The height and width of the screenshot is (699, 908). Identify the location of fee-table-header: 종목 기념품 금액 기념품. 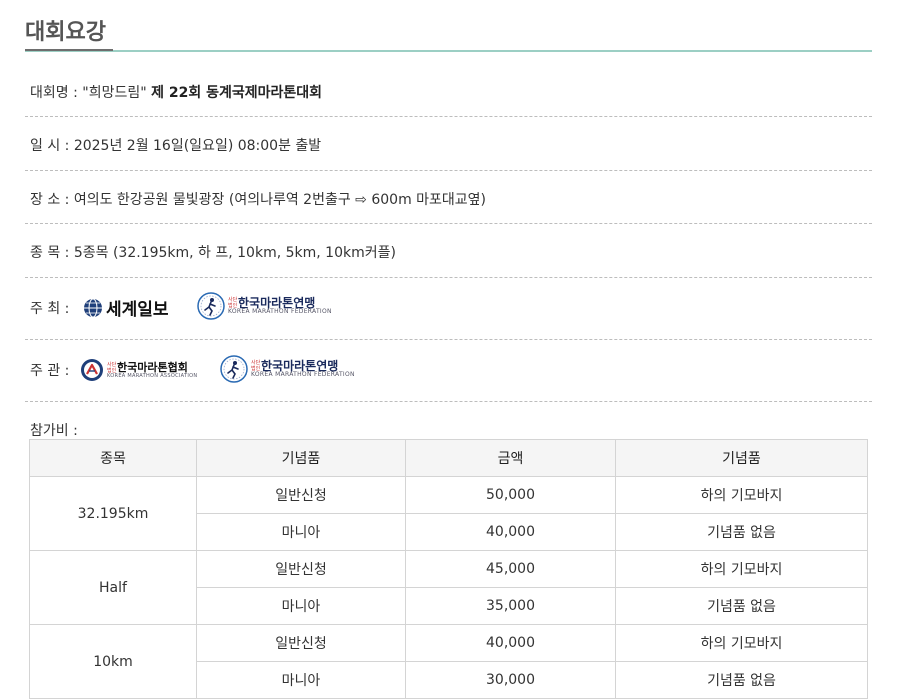
(448, 458).